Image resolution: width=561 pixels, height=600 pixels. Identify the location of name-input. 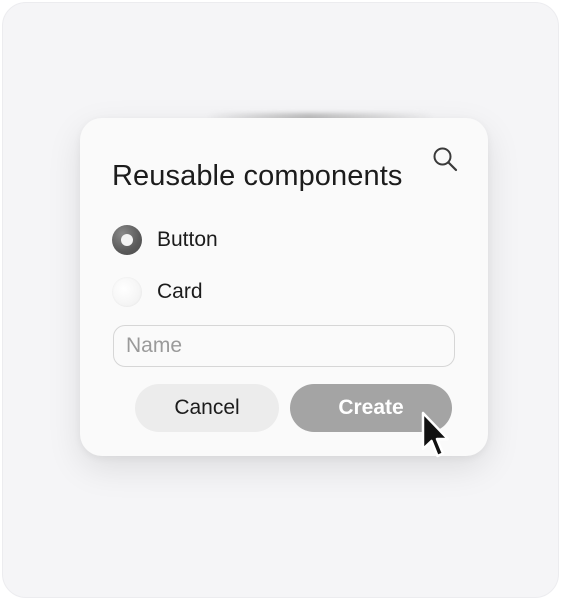
(284, 346).